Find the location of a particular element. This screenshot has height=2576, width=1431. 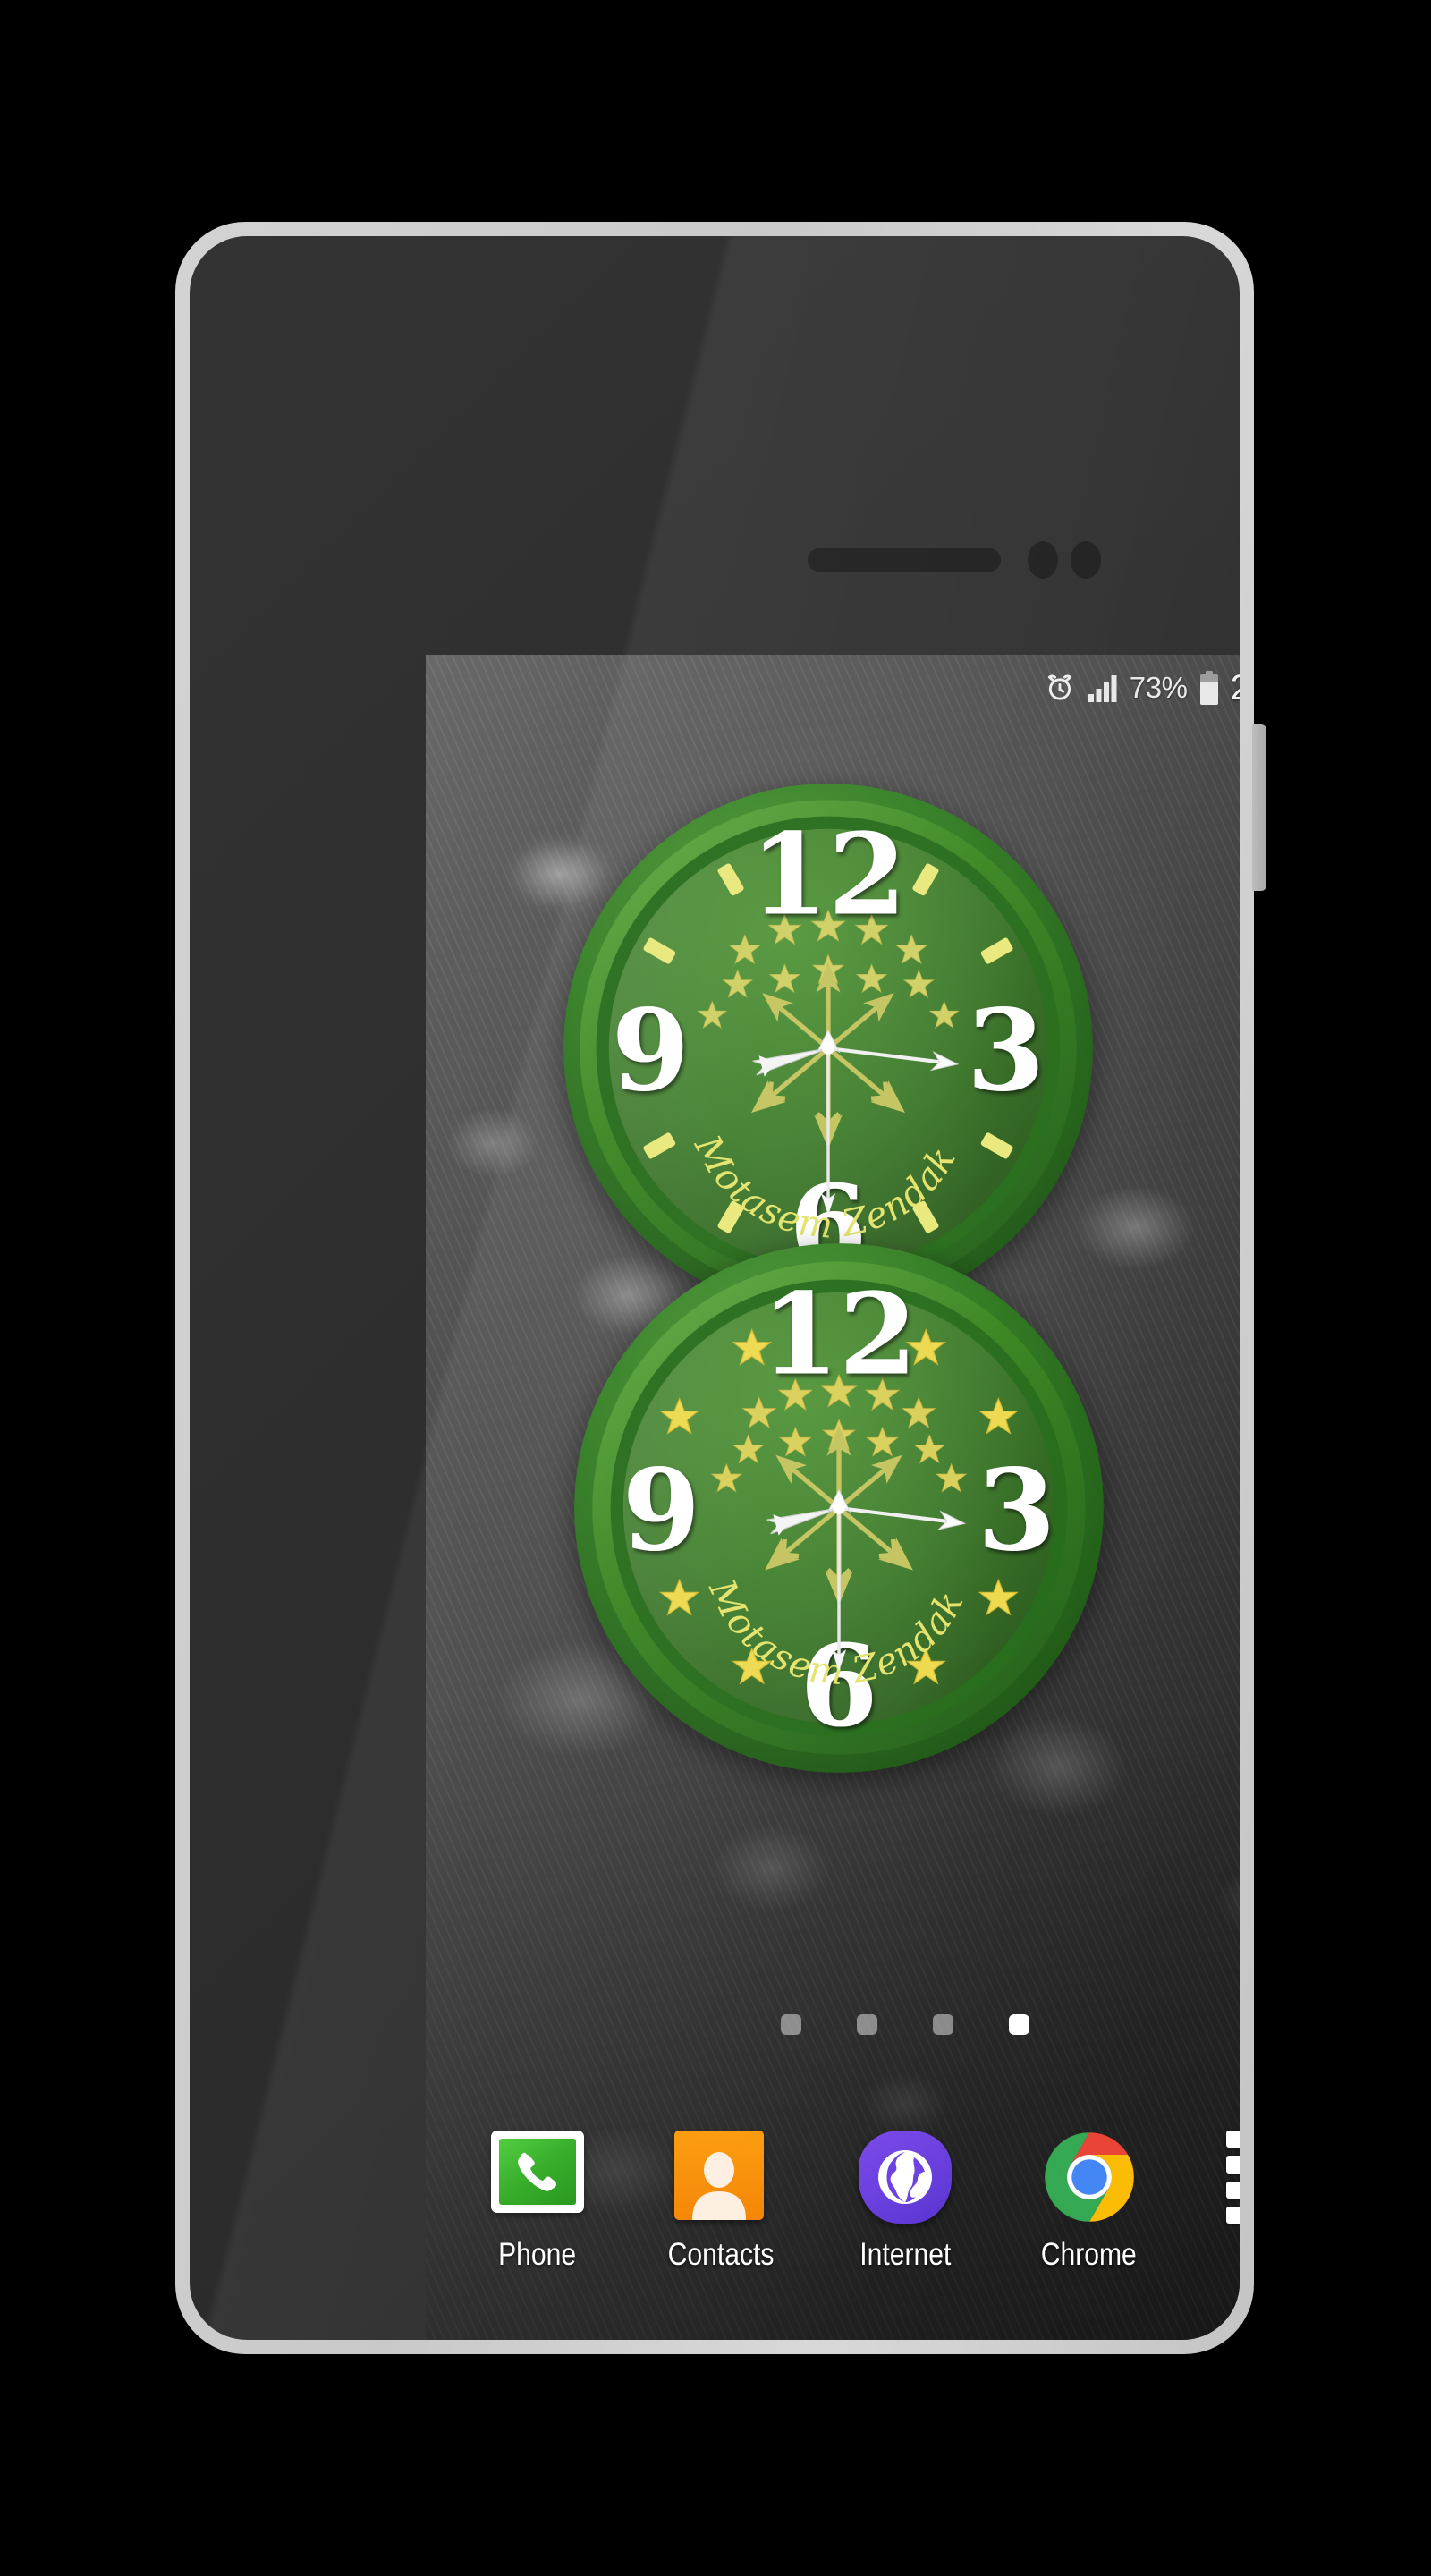

dock-item-internet: Internet is located at coordinates (905, 2202).